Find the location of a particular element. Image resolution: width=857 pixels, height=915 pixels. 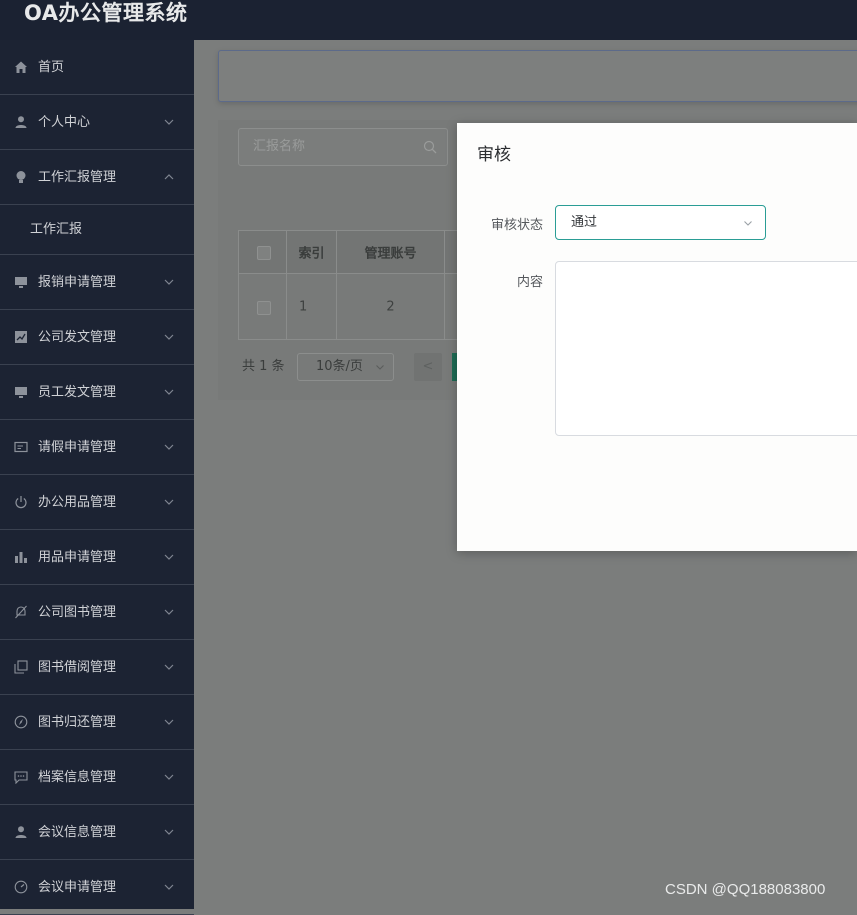

content-label: 内容 is located at coordinates (529, 282).